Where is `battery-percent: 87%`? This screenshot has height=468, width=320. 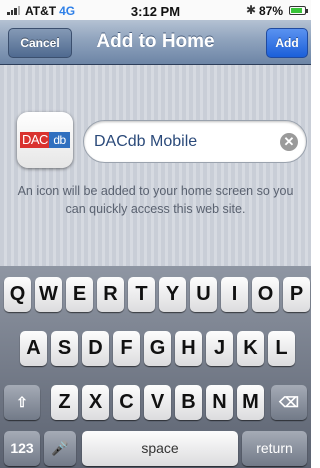
battery-percent: 87% is located at coordinates (271, 11).